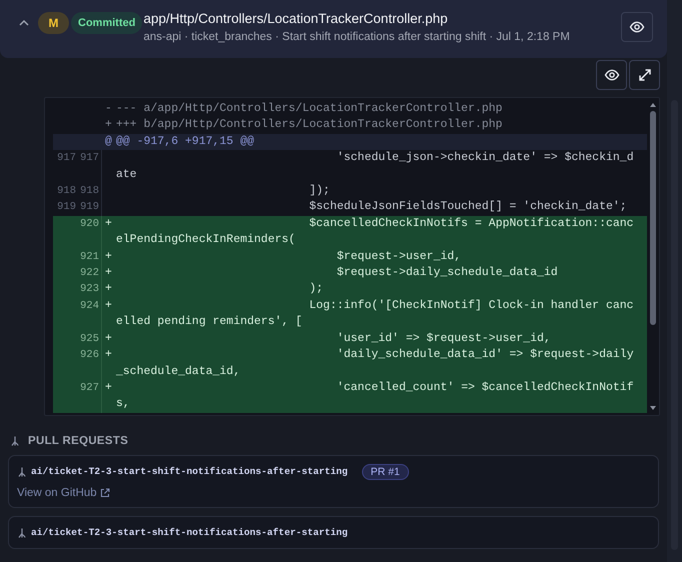 The height and width of the screenshot is (562, 682). Describe the element at coordinates (375, 166) in the screenshot. I see `code-line: 'schedule_json->checkin_date' => $checkin_date` at that location.